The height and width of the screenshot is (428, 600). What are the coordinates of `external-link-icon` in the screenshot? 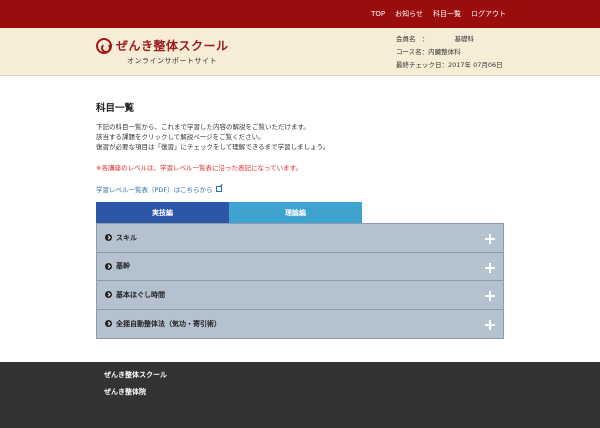 It's located at (218, 189).